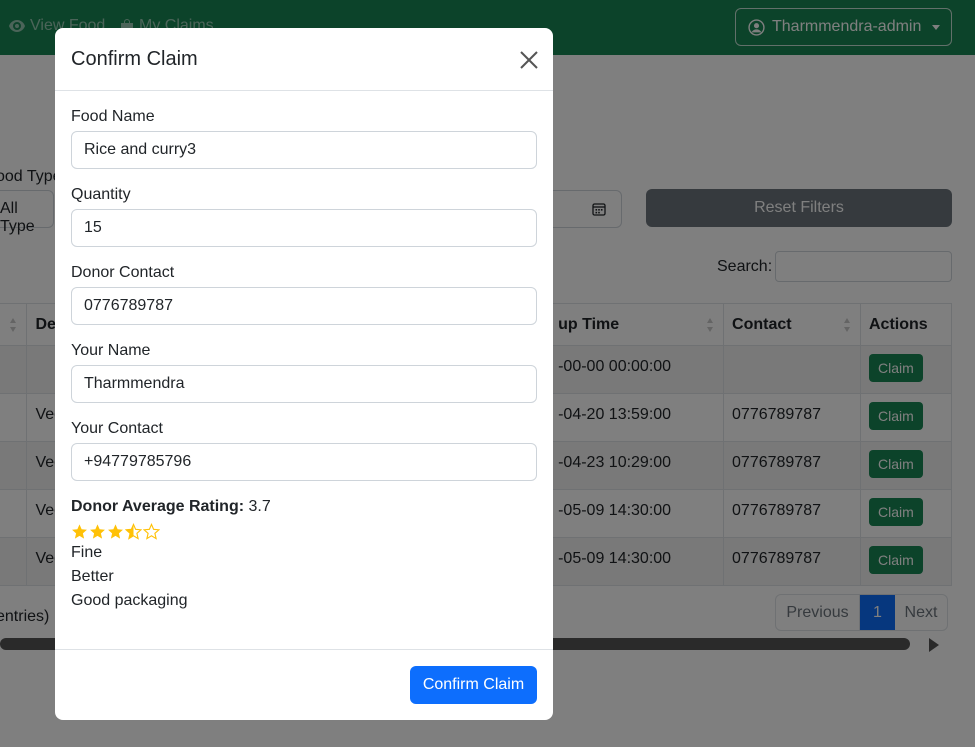 The image size is (975, 747). What do you see at coordinates (134, 58) in the screenshot?
I see `modal-title: Confirm Claim` at bounding box center [134, 58].